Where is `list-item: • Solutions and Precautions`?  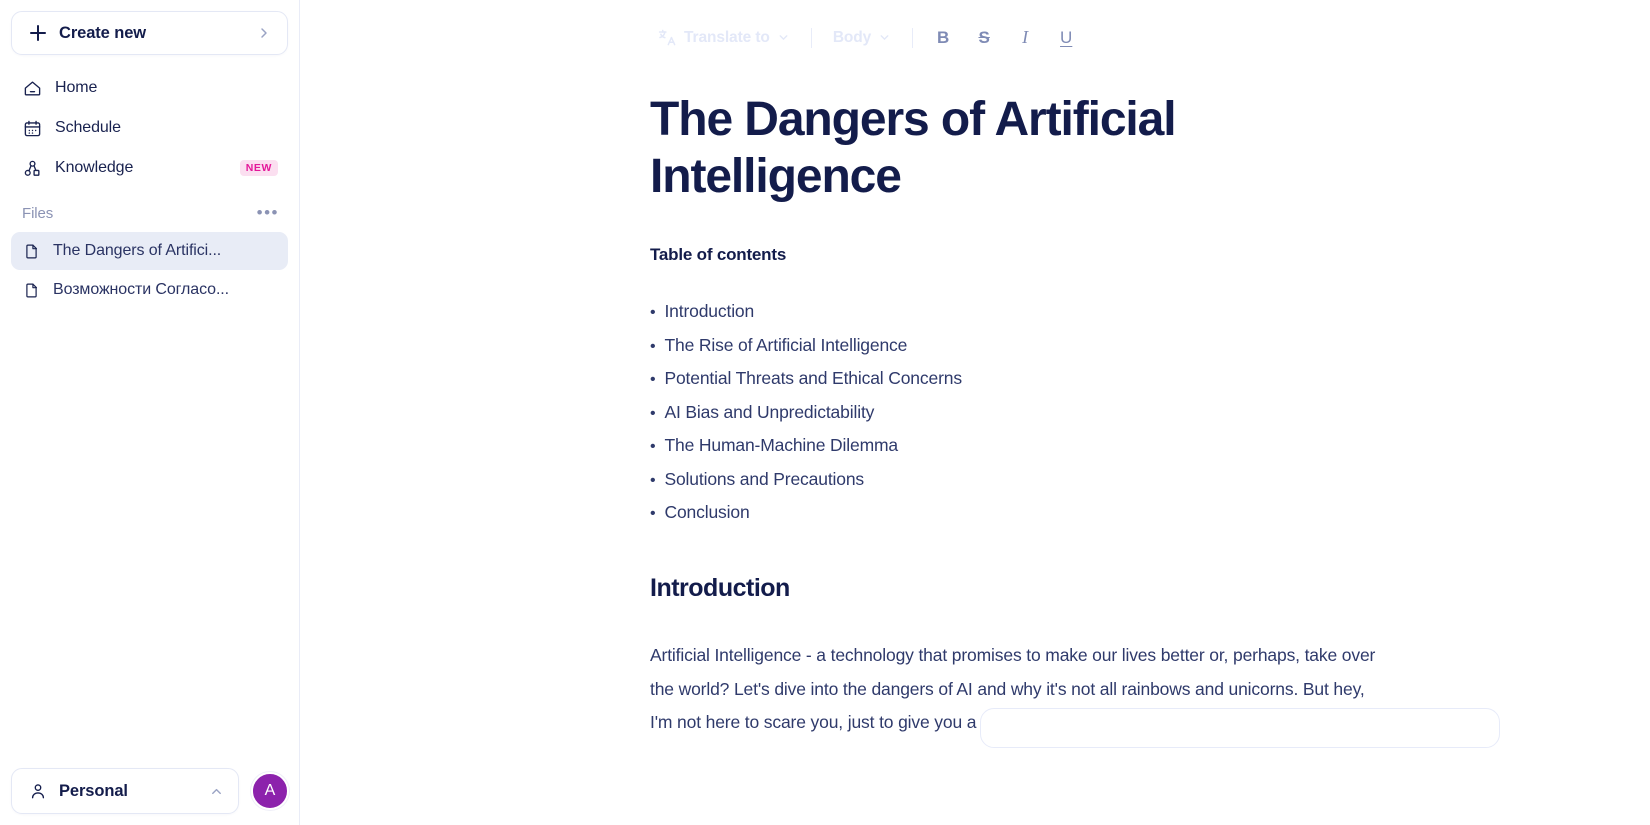
list-item: • Solutions and Precautions is located at coordinates (1020, 478).